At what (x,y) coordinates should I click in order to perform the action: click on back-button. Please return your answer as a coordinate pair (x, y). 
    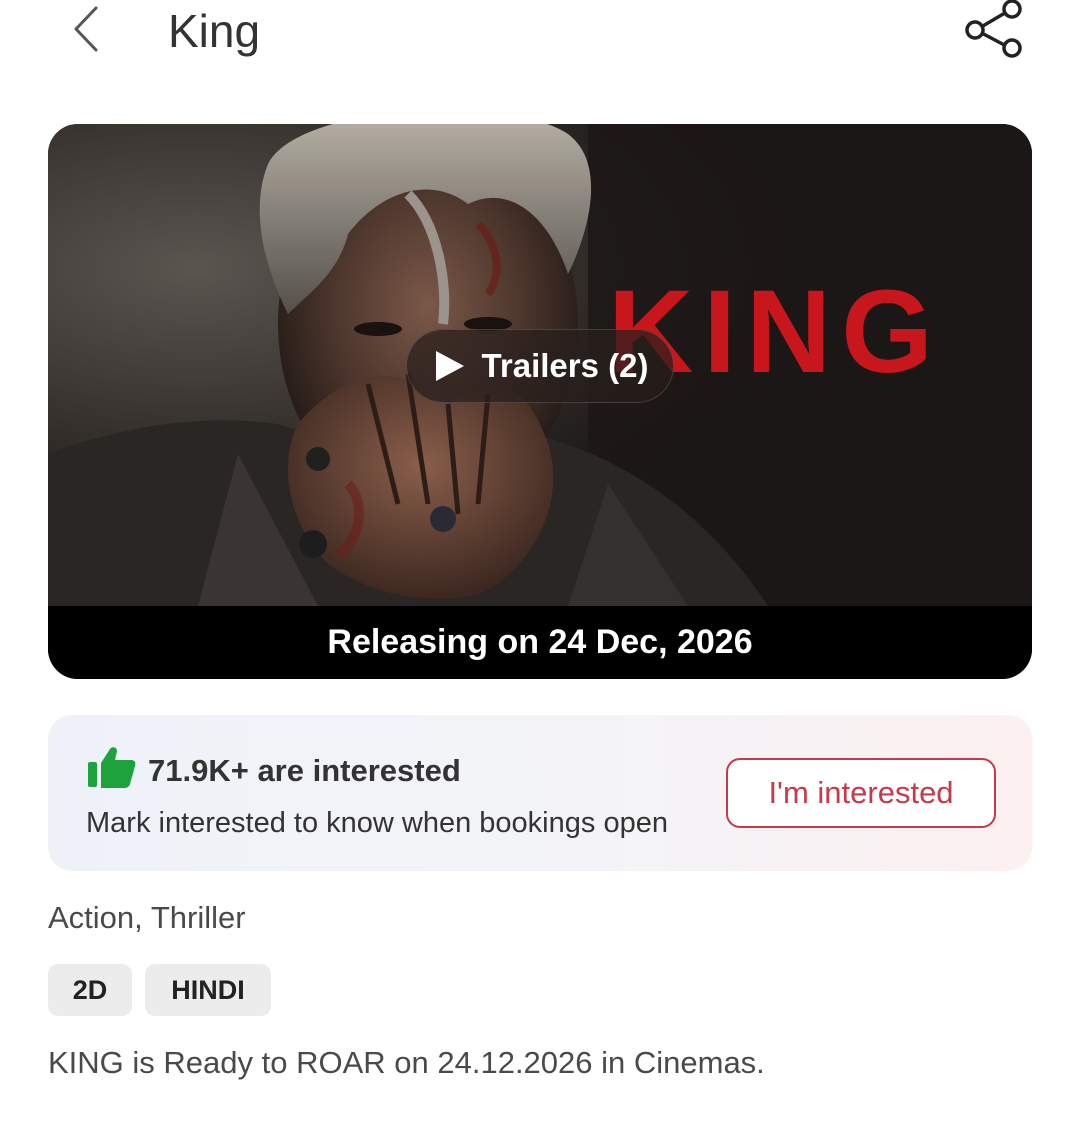
    Looking at the image, I should click on (86, 29).